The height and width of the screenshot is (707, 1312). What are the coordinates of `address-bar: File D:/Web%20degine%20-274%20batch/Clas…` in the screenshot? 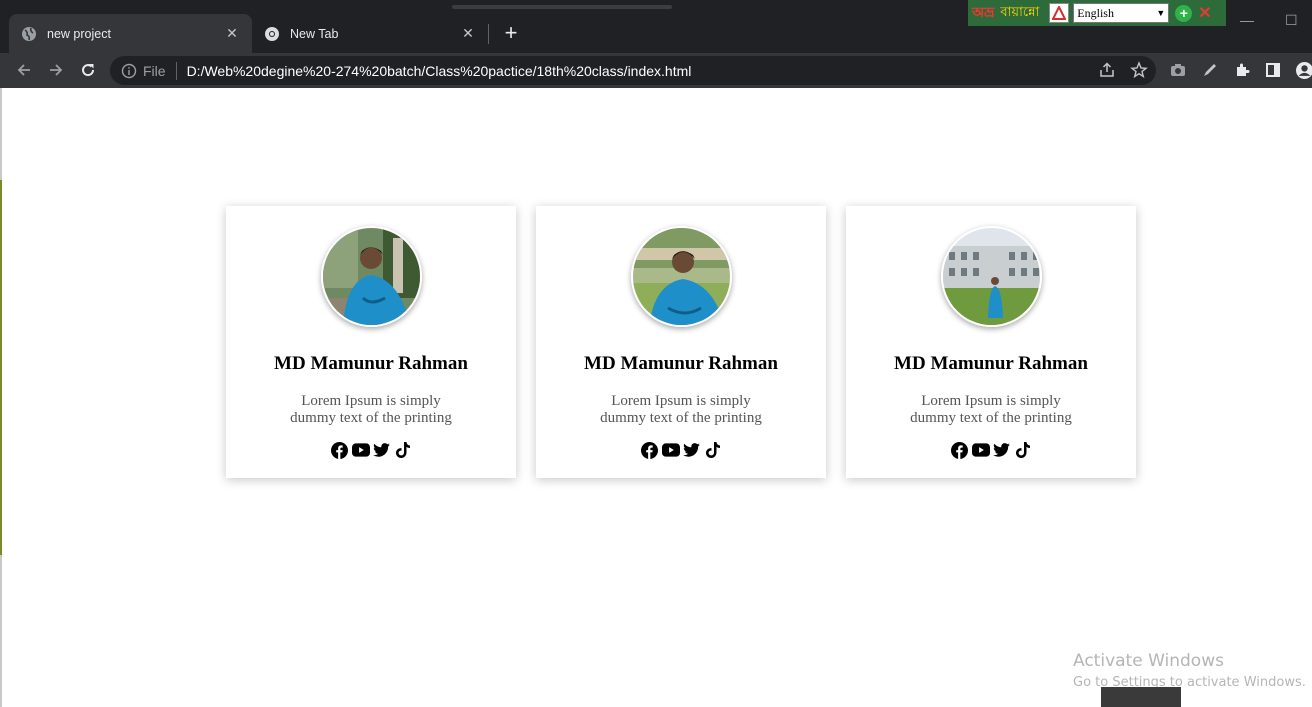 It's located at (633, 70).